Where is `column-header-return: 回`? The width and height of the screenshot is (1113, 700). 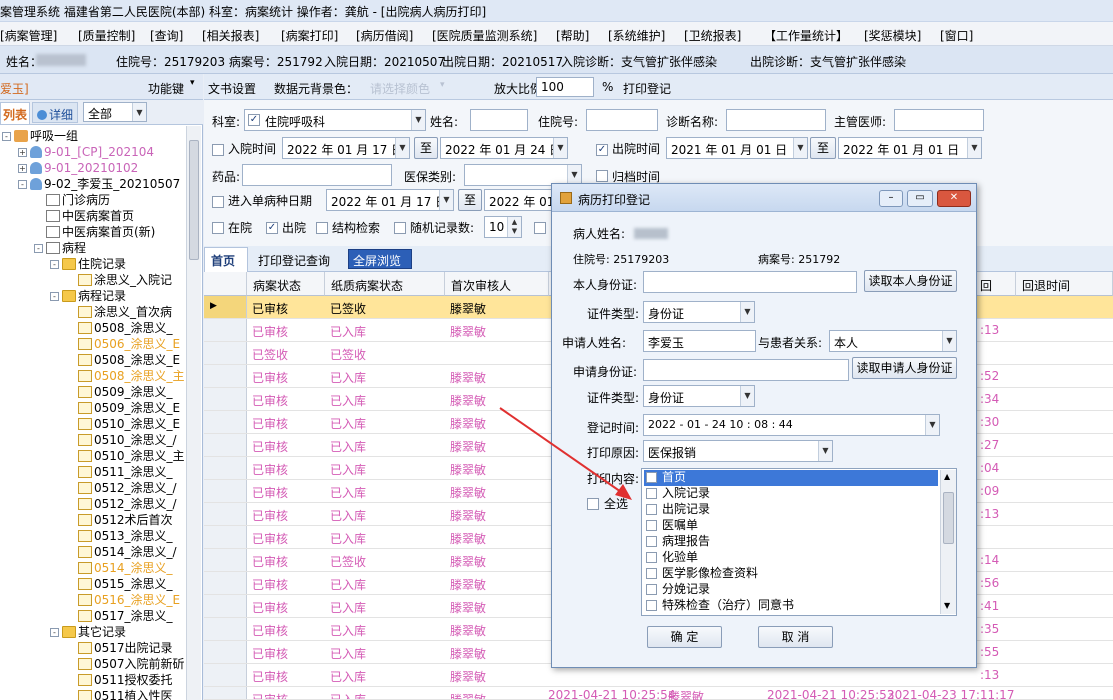 column-header-return: 回 is located at coordinates (995, 284).